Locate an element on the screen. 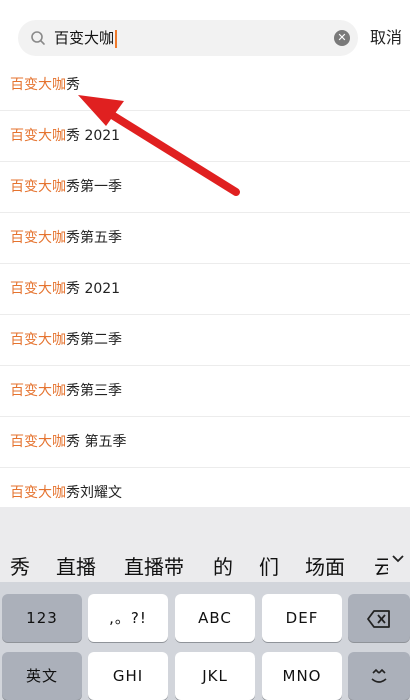 This screenshot has width=410, height=700. suggestion-item: 百变大咖秀第三季 is located at coordinates (205, 391).